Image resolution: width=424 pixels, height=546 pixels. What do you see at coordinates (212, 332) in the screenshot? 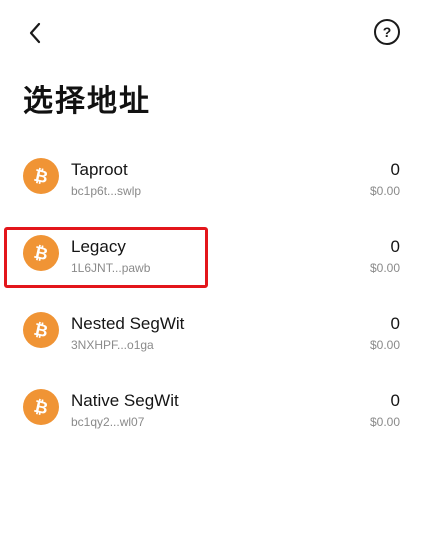
I see `address-row-nested-segwit: ₿ Nested SegWit 3NXHPF...o1ga 0 $0.00` at bounding box center [212, 332].